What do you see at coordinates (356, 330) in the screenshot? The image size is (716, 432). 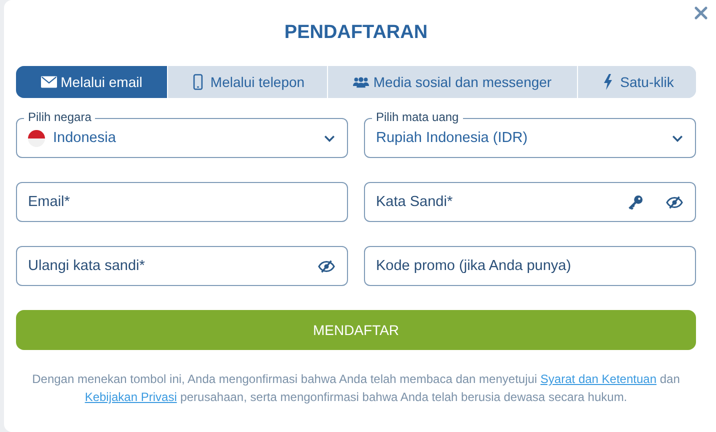 I see `register-button: MENDAFTAR` at bounding box center [356, 330].